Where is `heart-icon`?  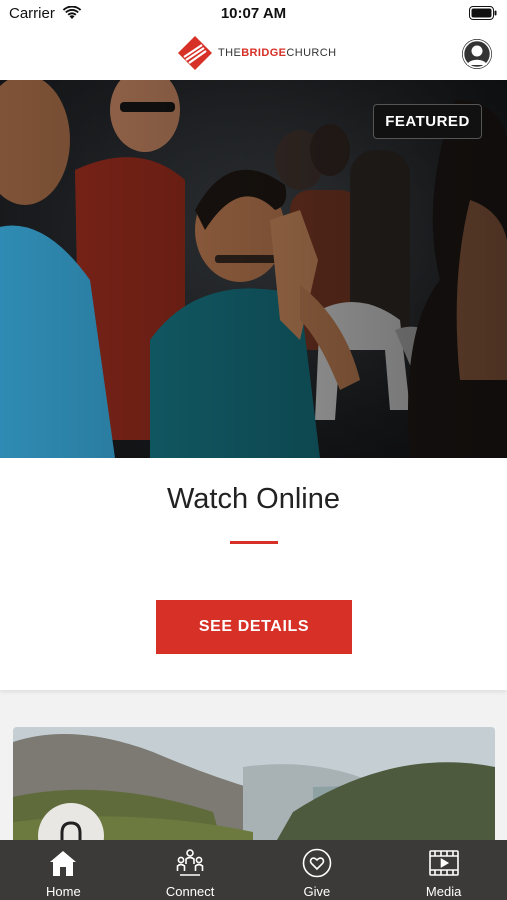 heart-icon is located at coordinates (317, 863).